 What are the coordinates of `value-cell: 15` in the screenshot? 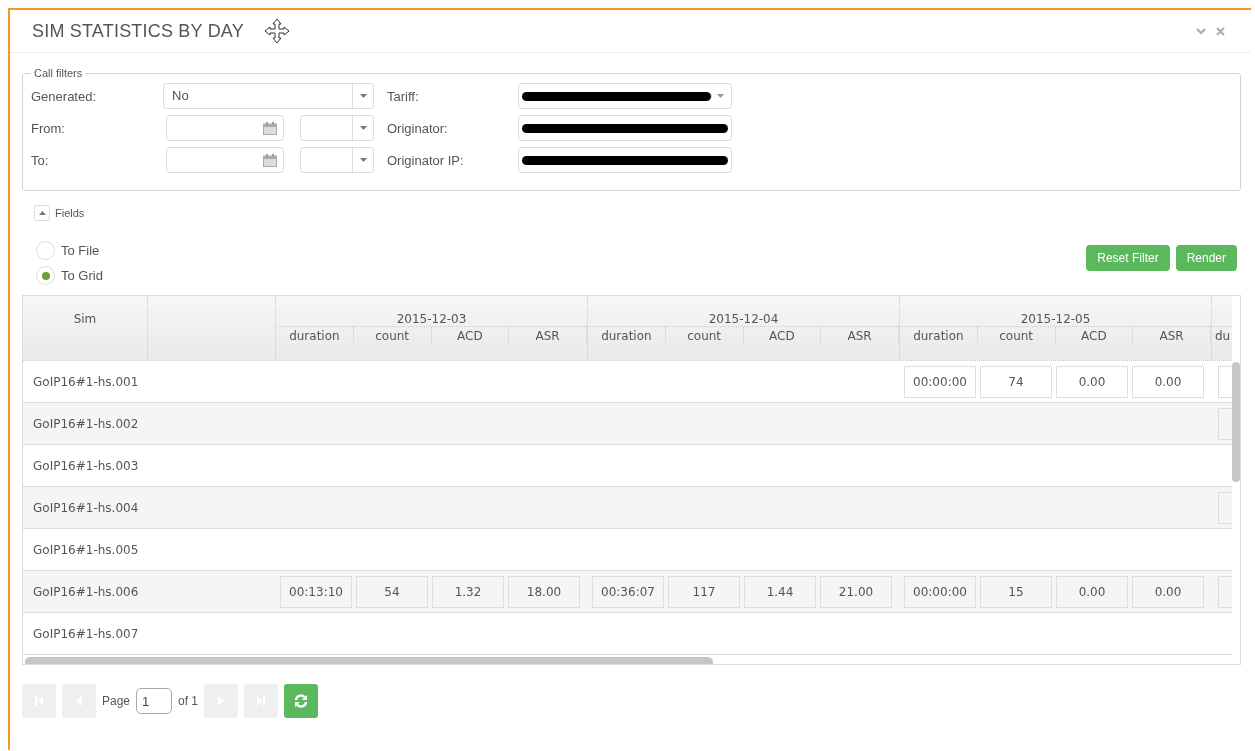 It's located at (1016, 591).